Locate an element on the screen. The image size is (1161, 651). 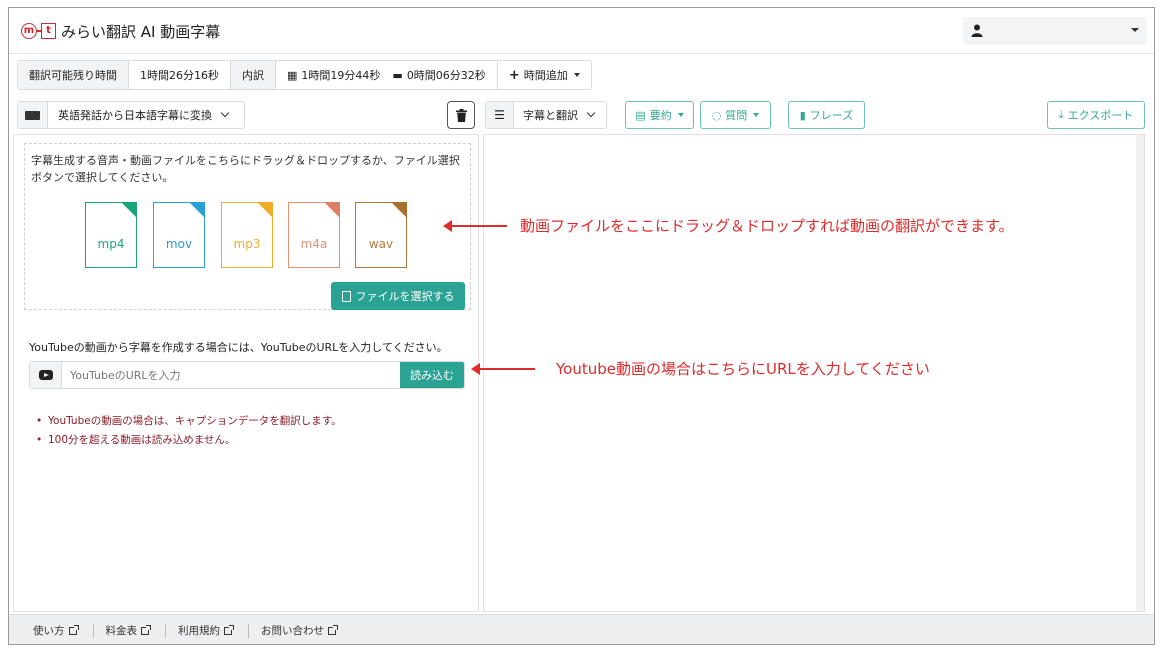
file-type-1-icon: mov is located at coordinates (179, 235).